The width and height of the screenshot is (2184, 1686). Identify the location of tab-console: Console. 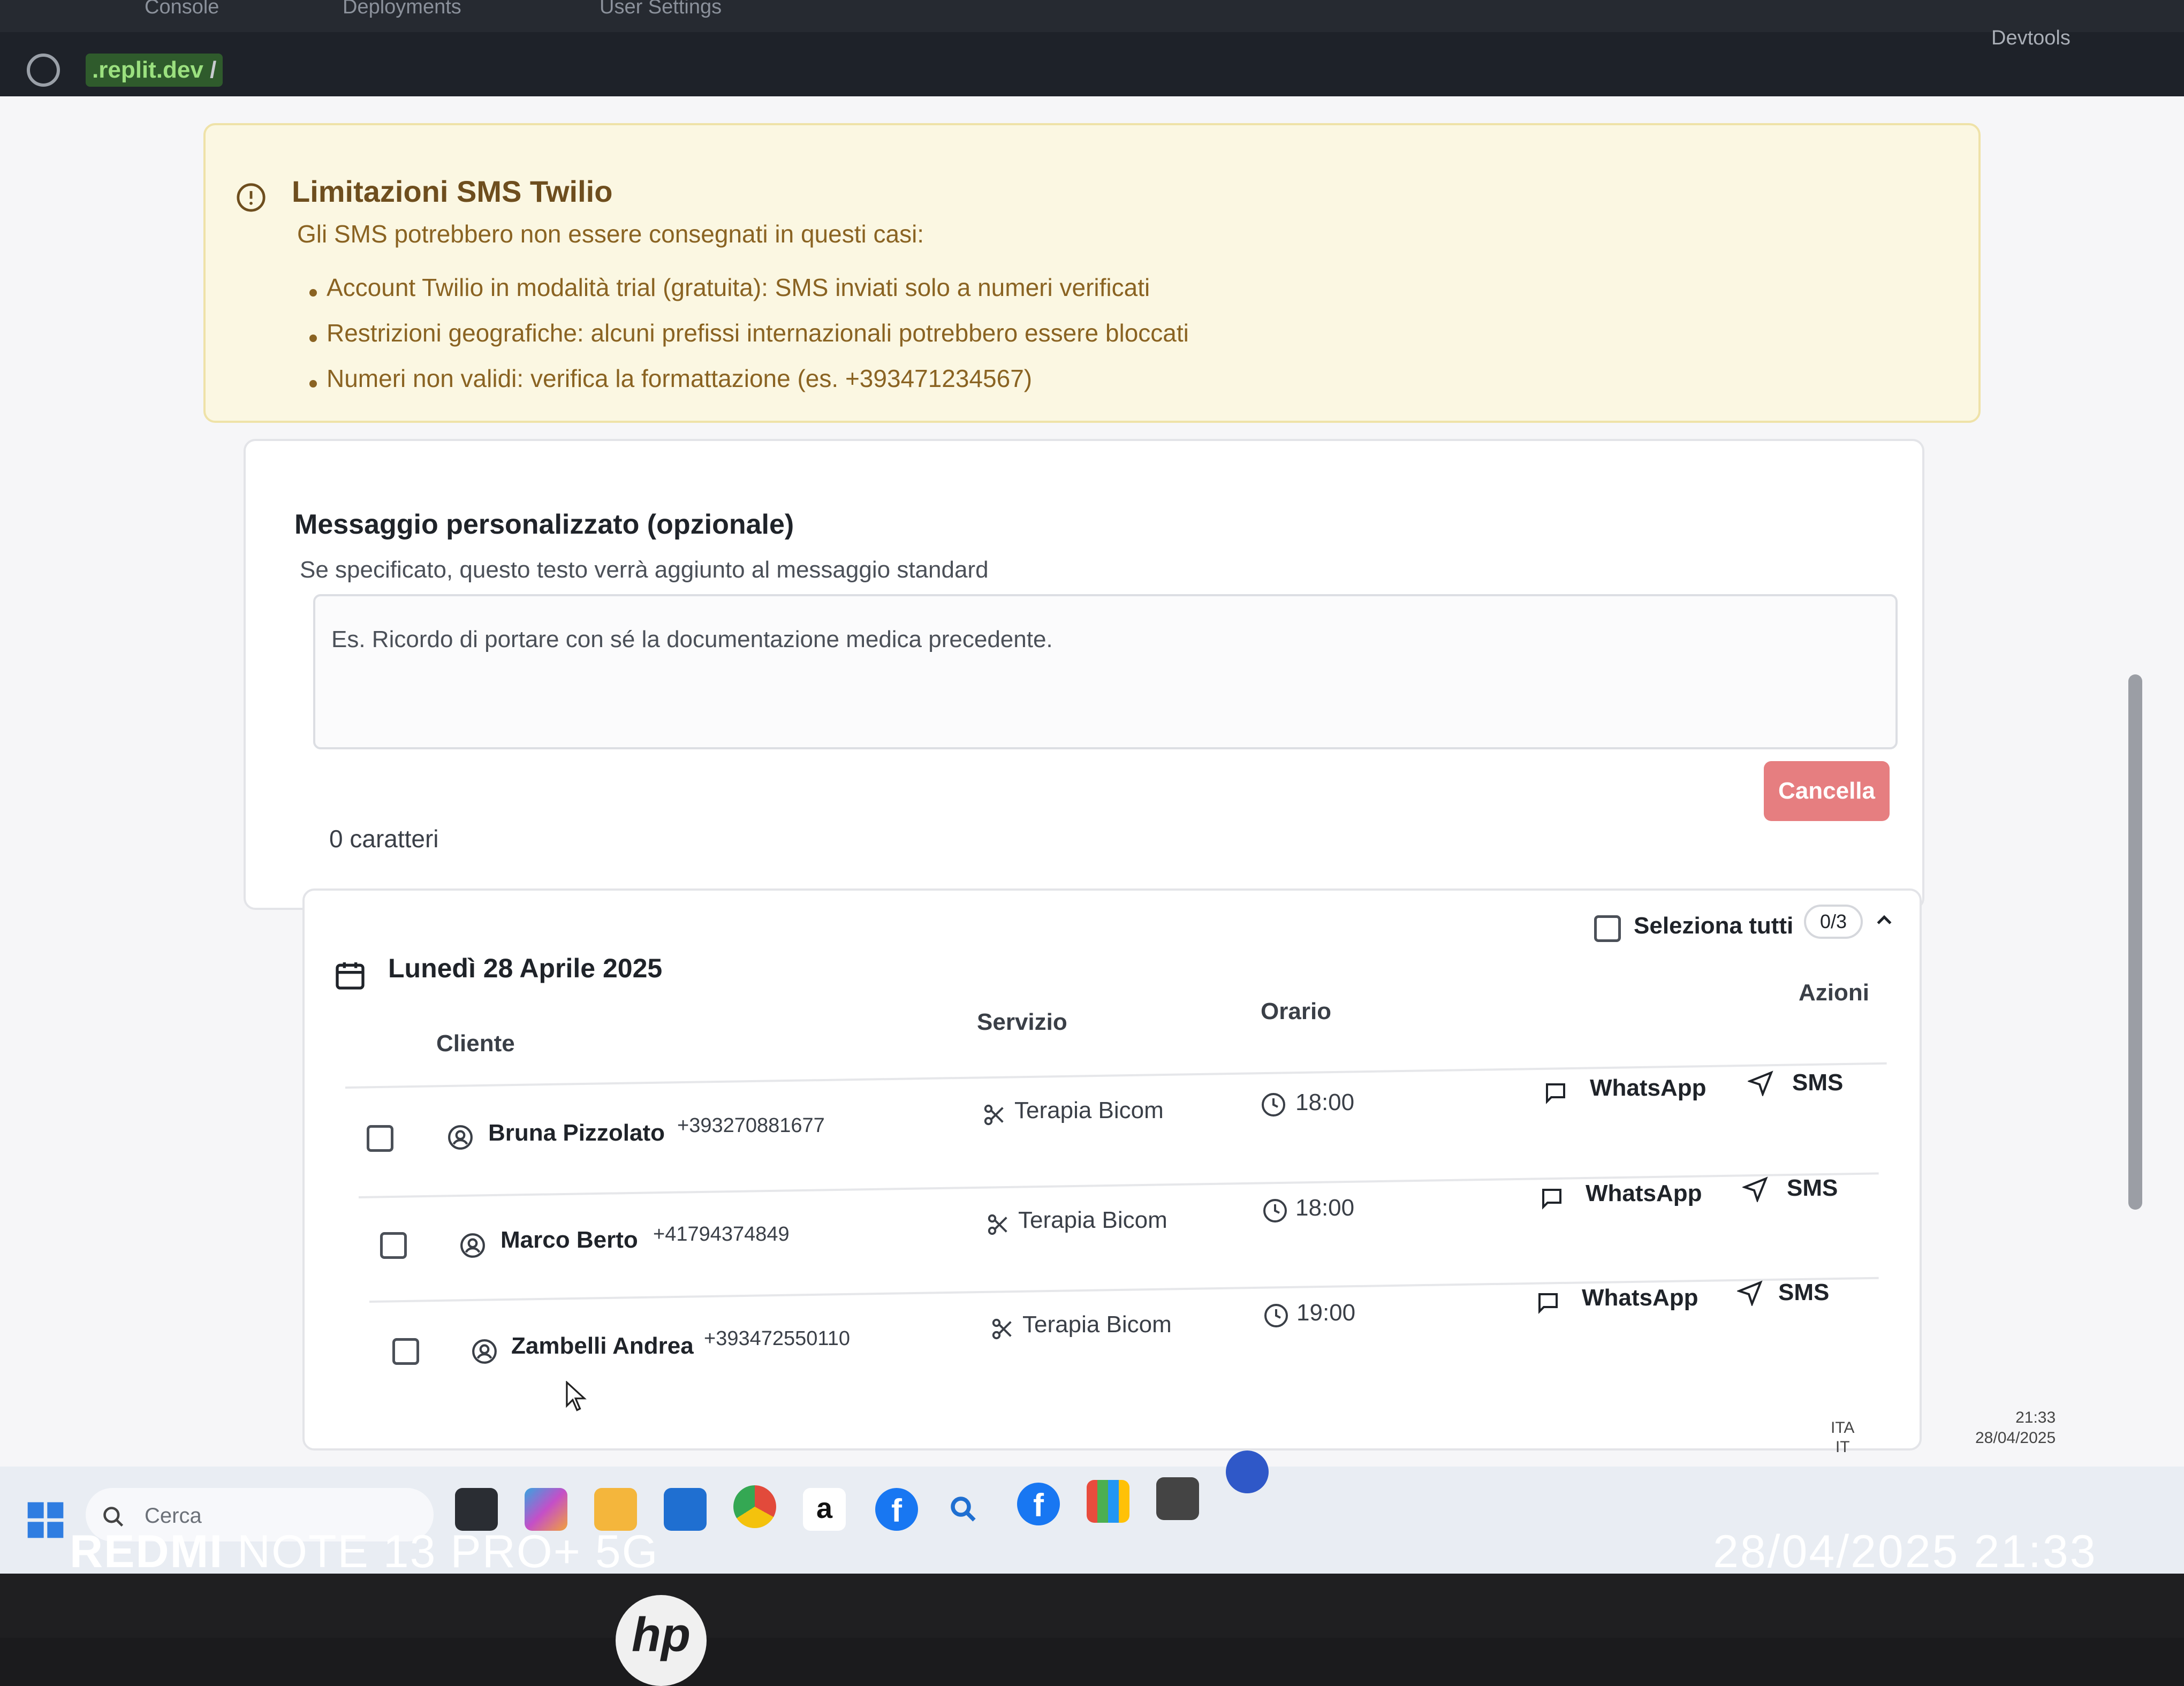
(182, 10).